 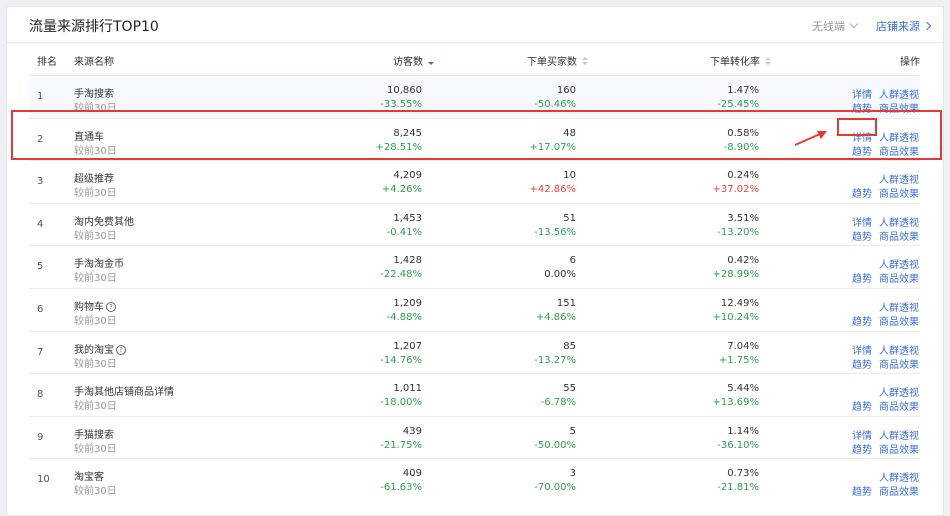 What do you see at coordinates (404, 317) in the screenshot?
I see `visitors-change: -4.88%` at bounding box center [404, 317].